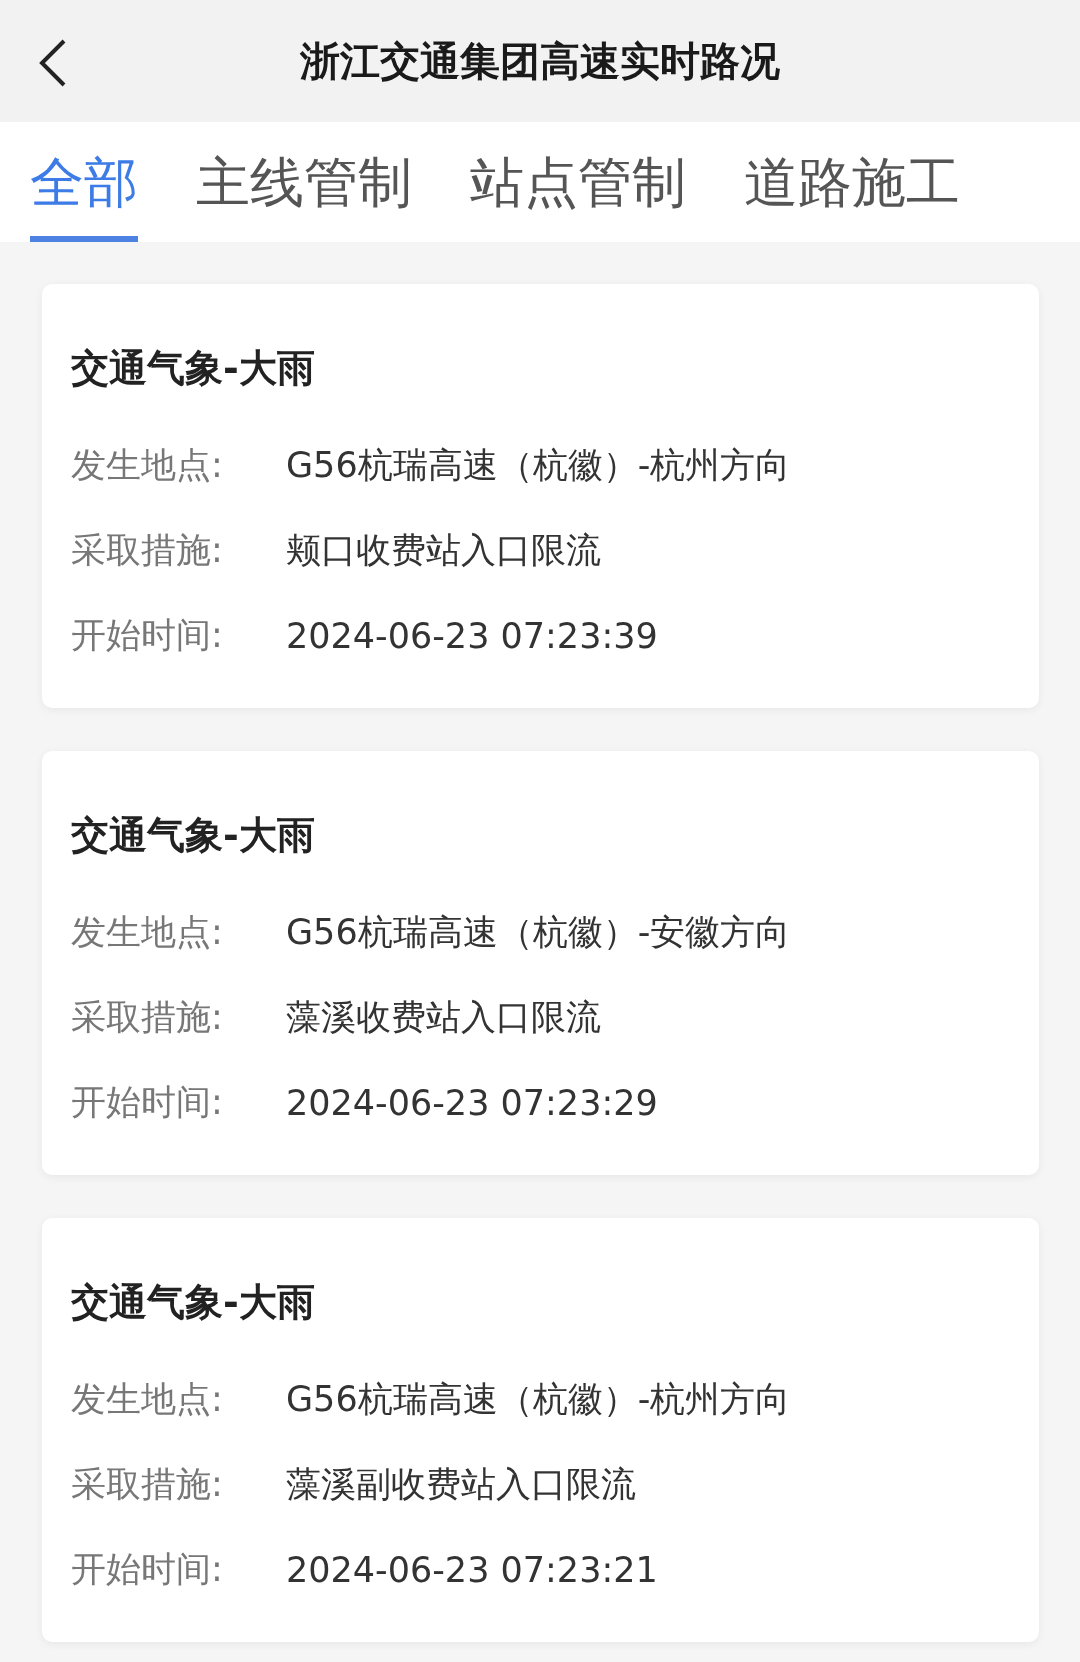  Describe the element at coordinates (852, 182) in the screenshot. I see `tab: 道路施工` at that location.